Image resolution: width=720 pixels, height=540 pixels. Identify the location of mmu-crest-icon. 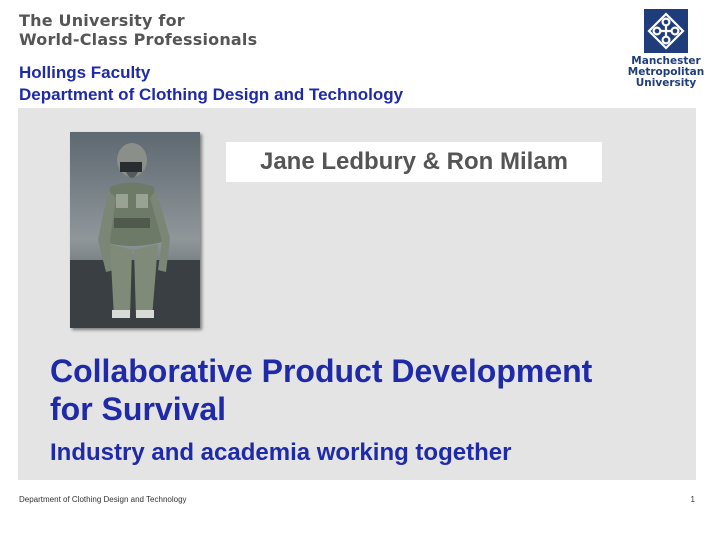
(666, 31).